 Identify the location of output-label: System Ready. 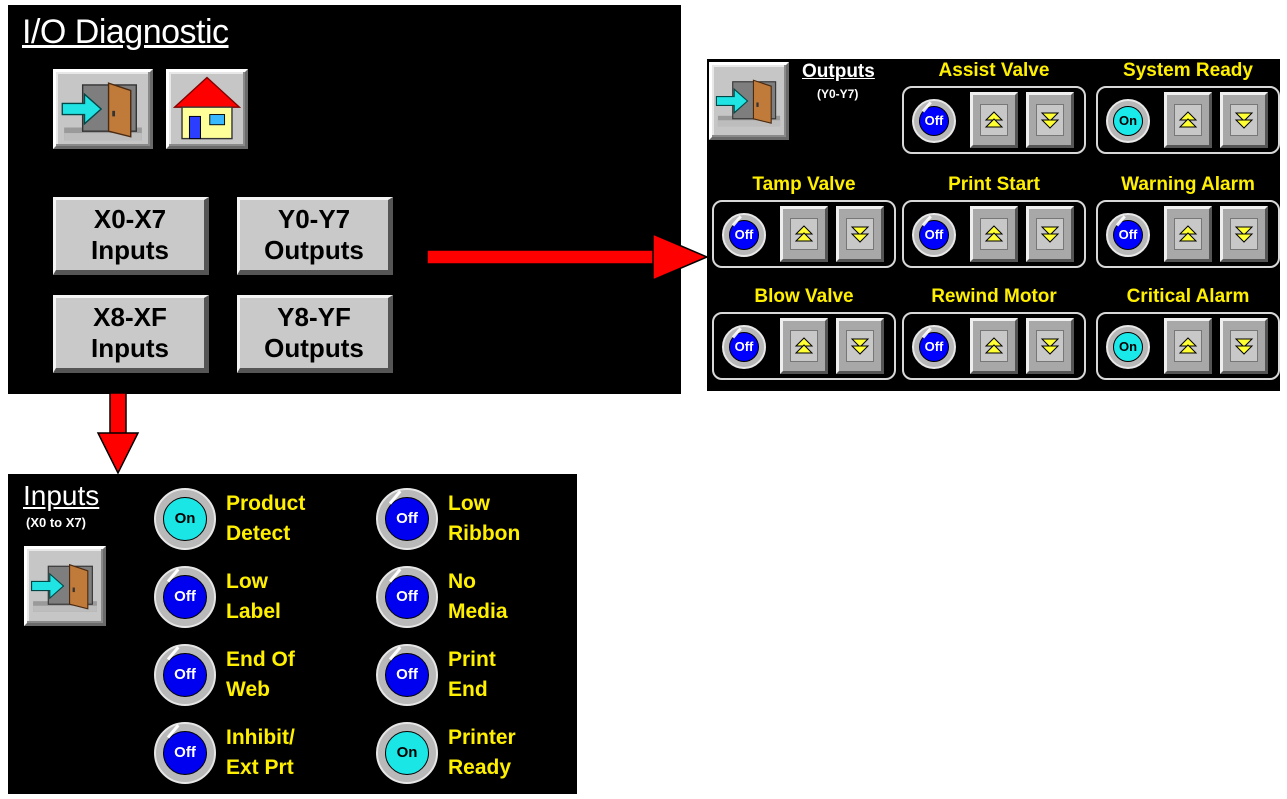
(1188, 70).